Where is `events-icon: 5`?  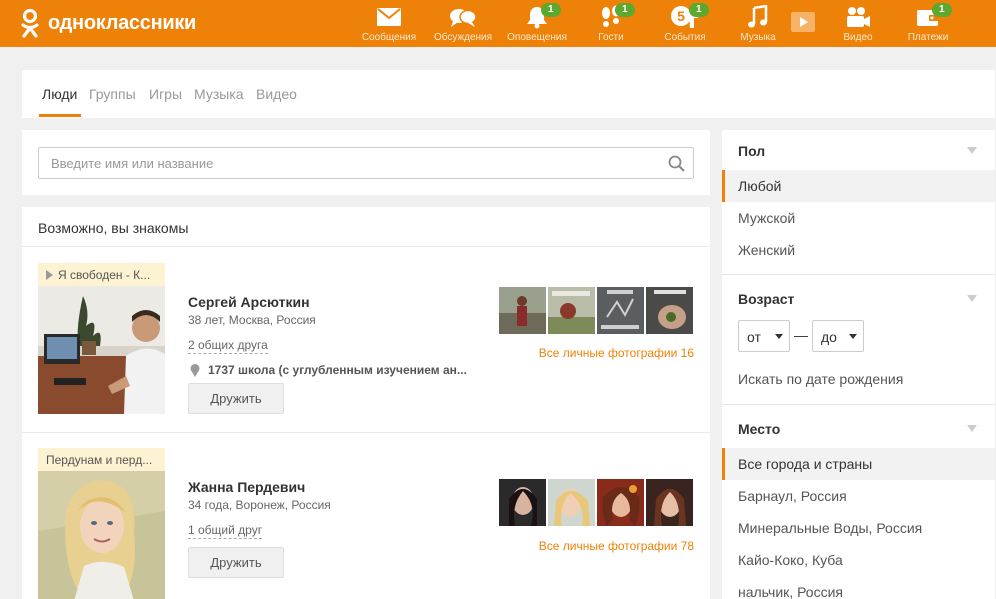 events-icon: 5 is located at coordinates (685, 17).